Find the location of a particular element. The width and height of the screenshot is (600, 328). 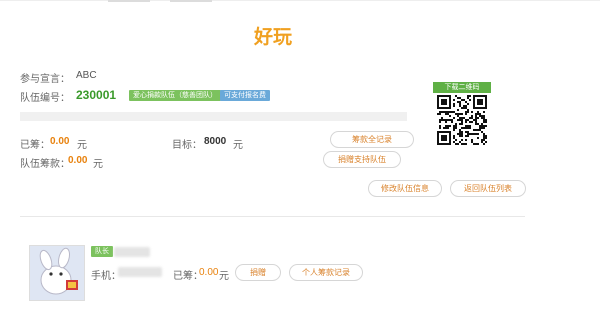

raised-value: 0.00 is located at coordinates (60, 141).